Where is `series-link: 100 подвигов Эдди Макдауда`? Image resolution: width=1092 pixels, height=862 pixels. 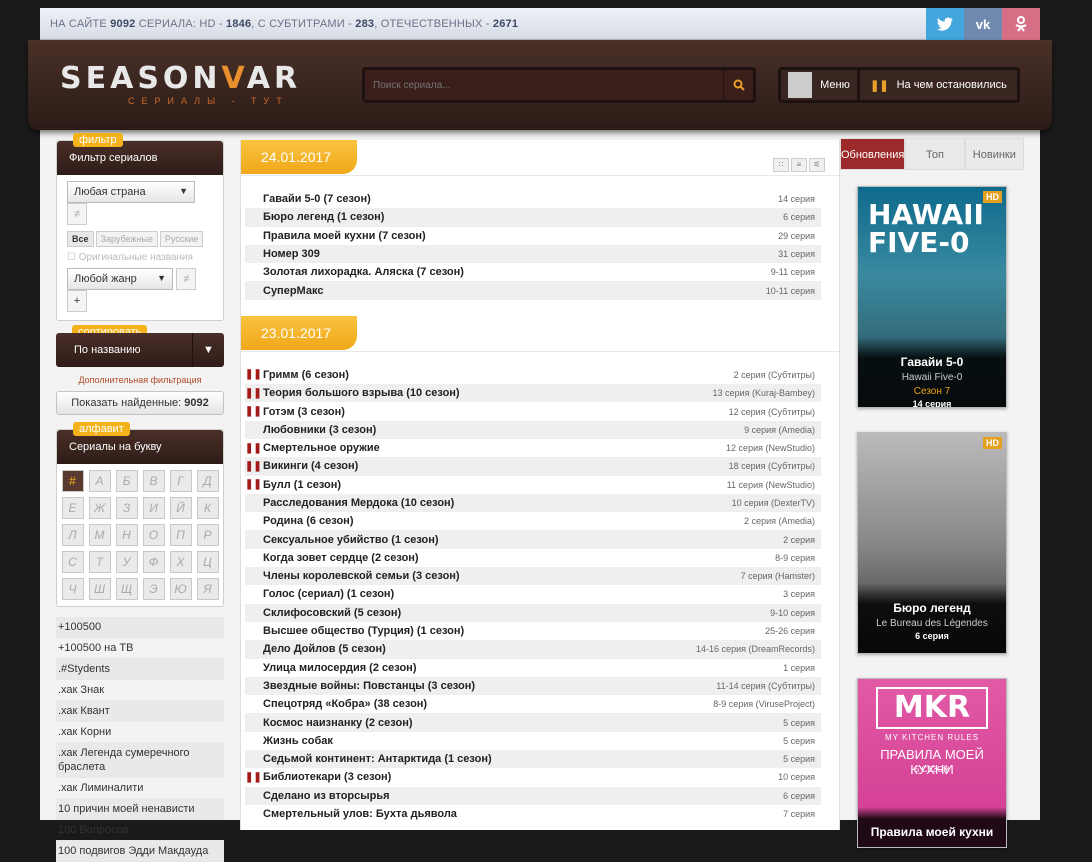 series-link: 100 подвигов Эдди Макдауда is located at coordinates (140, 851).